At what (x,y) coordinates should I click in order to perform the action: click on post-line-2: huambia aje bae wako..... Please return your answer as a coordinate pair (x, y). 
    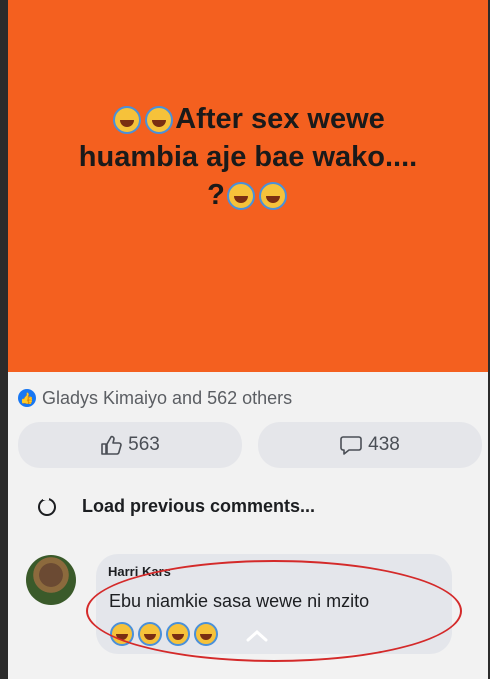
    Looking at the image, I should click on (248, 157).